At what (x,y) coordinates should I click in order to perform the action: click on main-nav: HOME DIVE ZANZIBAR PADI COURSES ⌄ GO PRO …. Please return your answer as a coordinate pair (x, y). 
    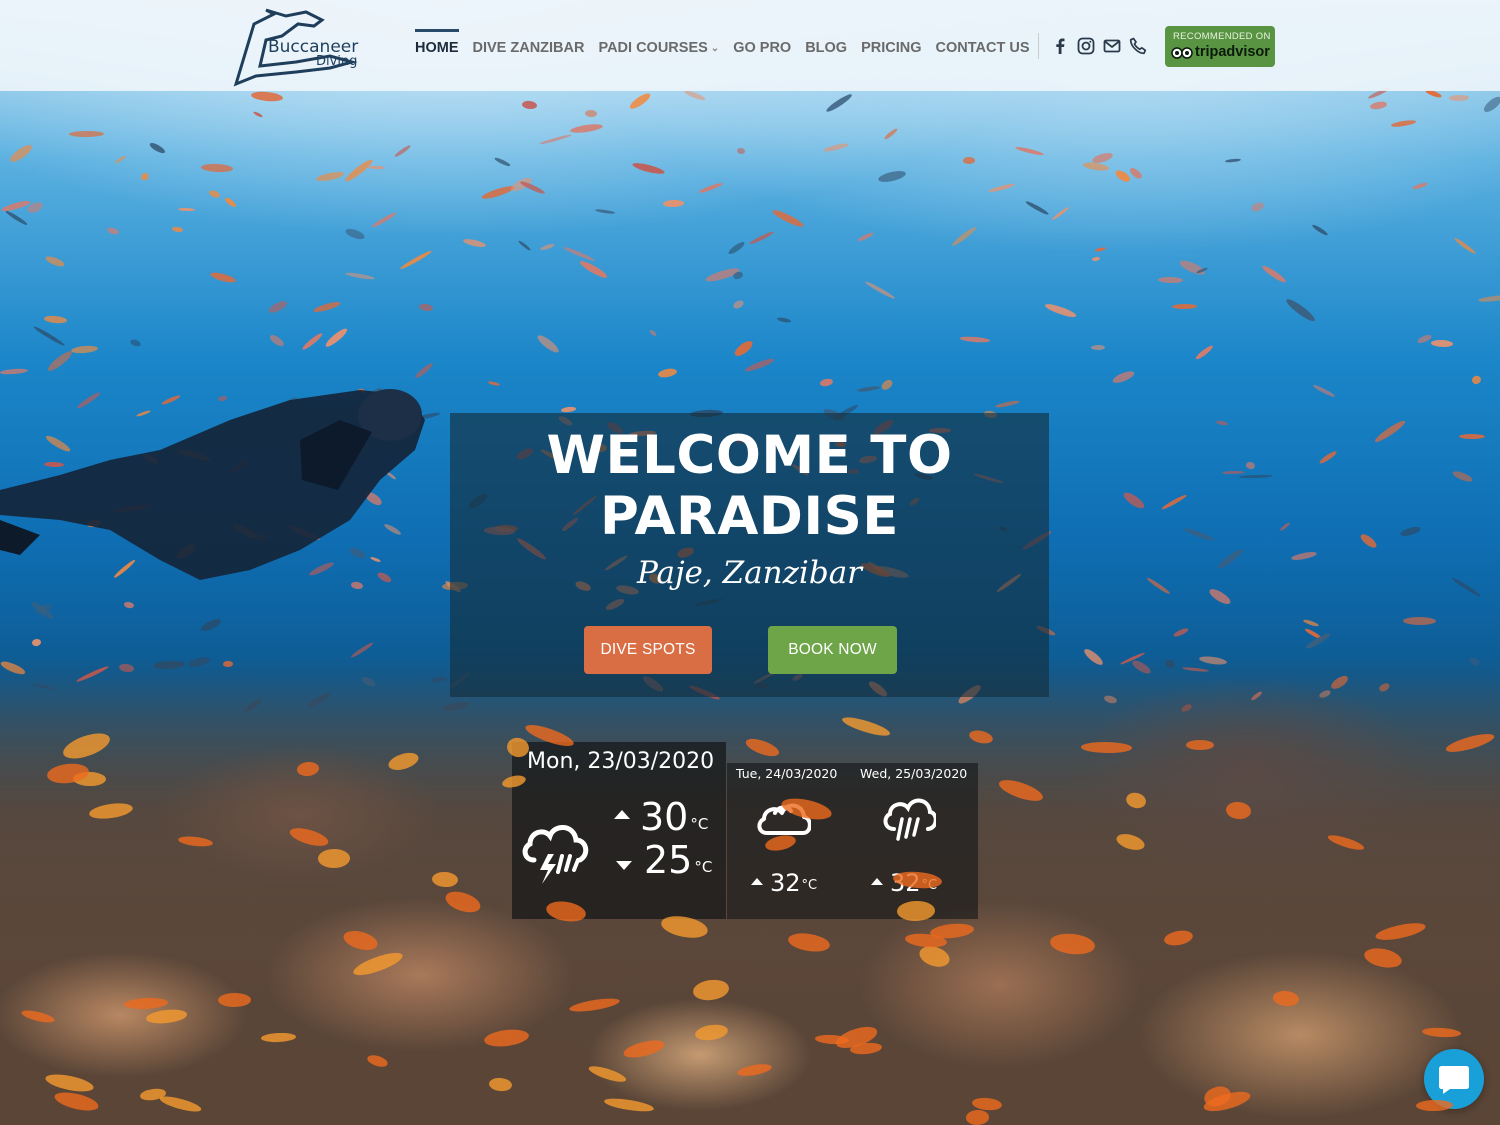
    Looking at the image, I should click on (729, 43).